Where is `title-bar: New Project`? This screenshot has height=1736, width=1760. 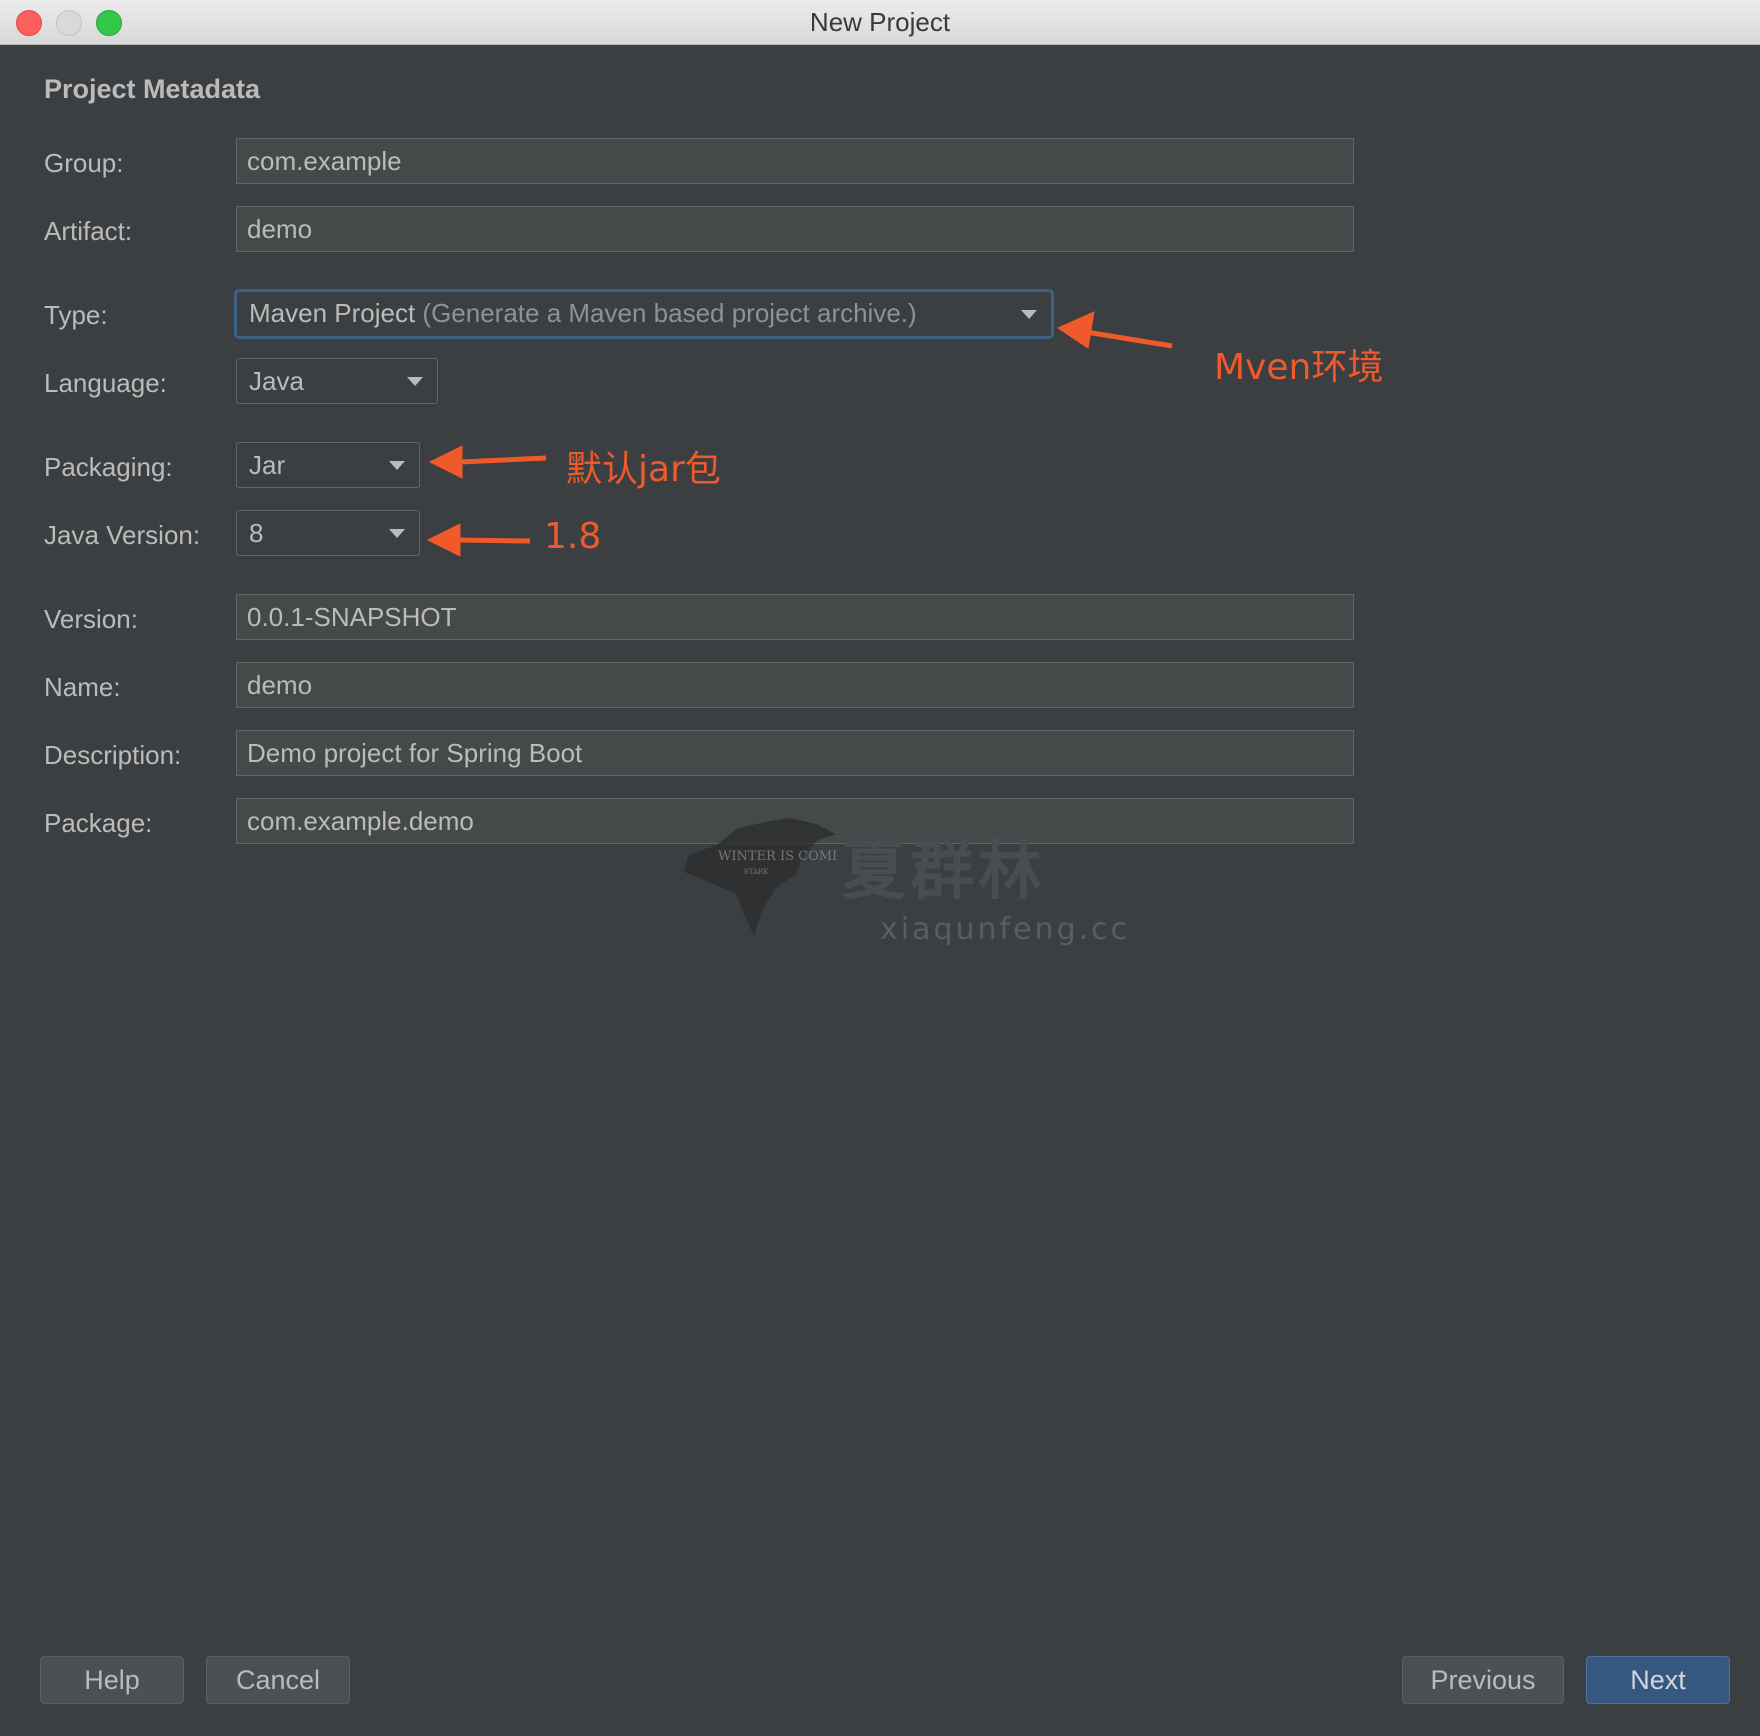
title-bar: New Project is located at coordinates (880, 22).